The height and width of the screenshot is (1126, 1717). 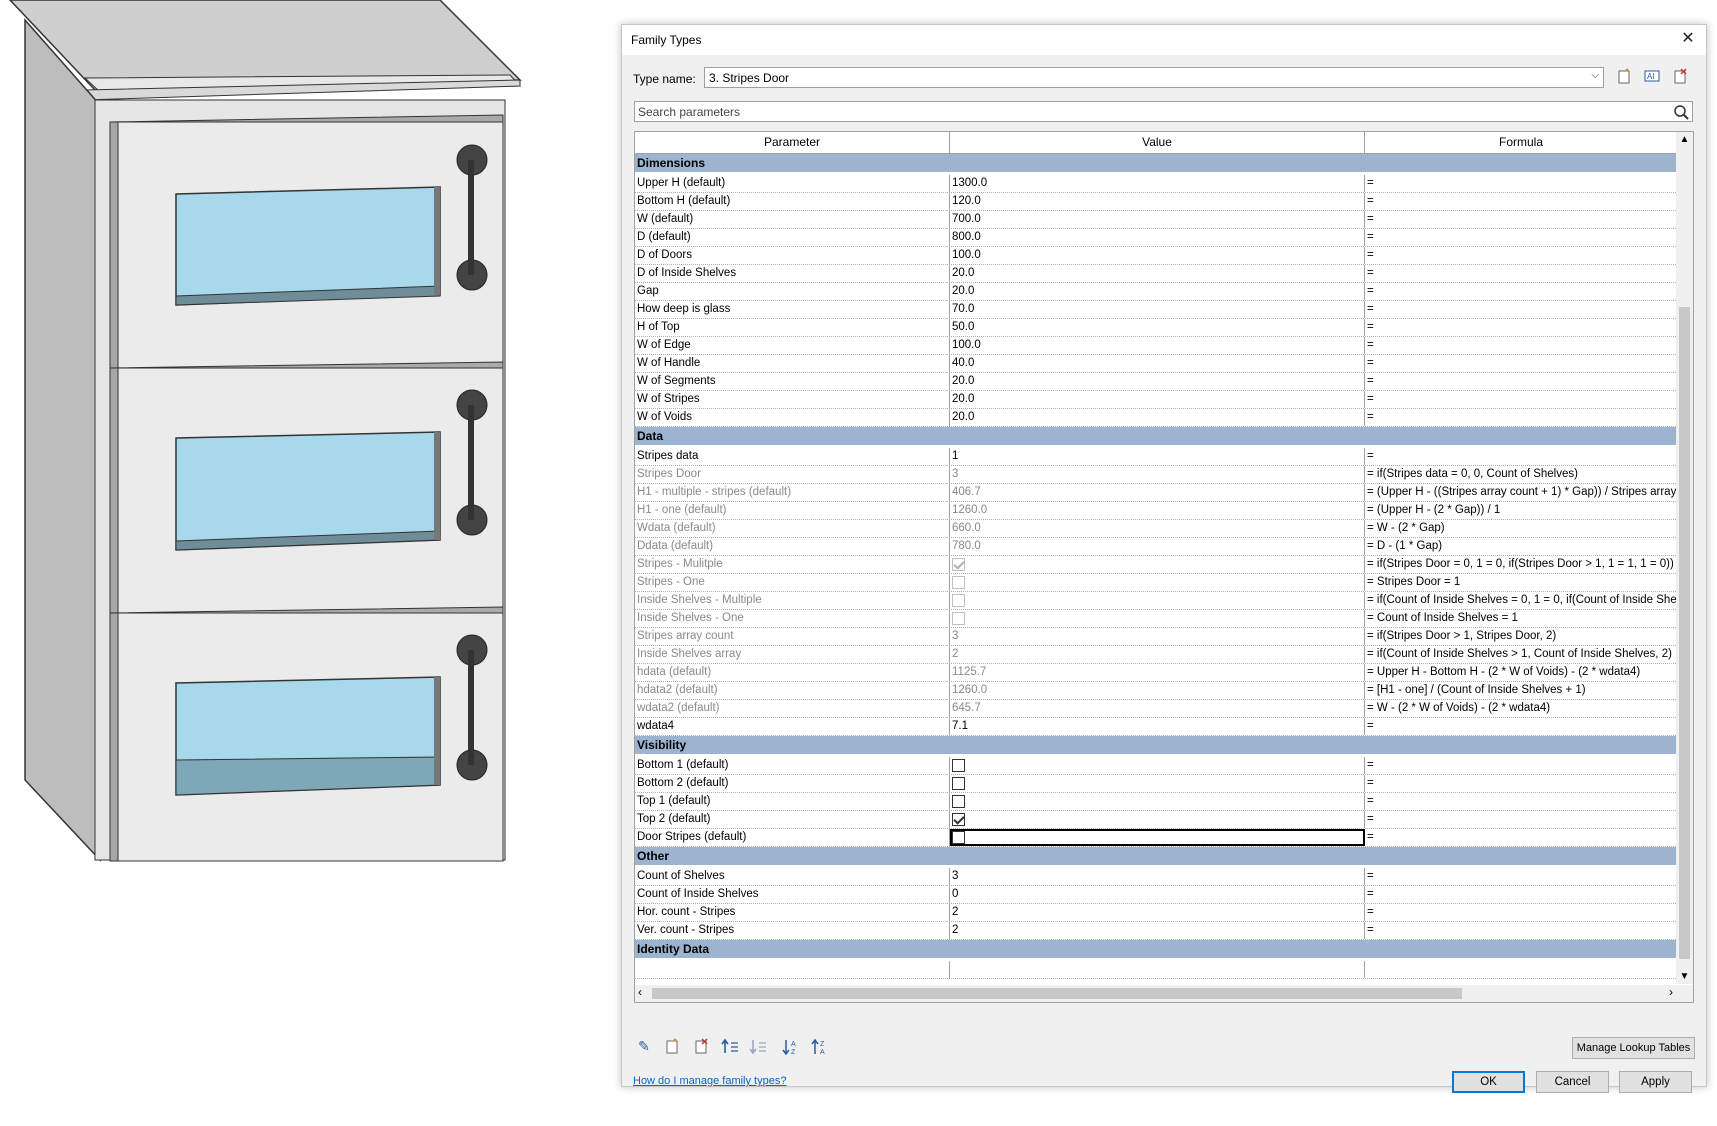 I want to click on new-type-icon, so click(x=1624, y=78).